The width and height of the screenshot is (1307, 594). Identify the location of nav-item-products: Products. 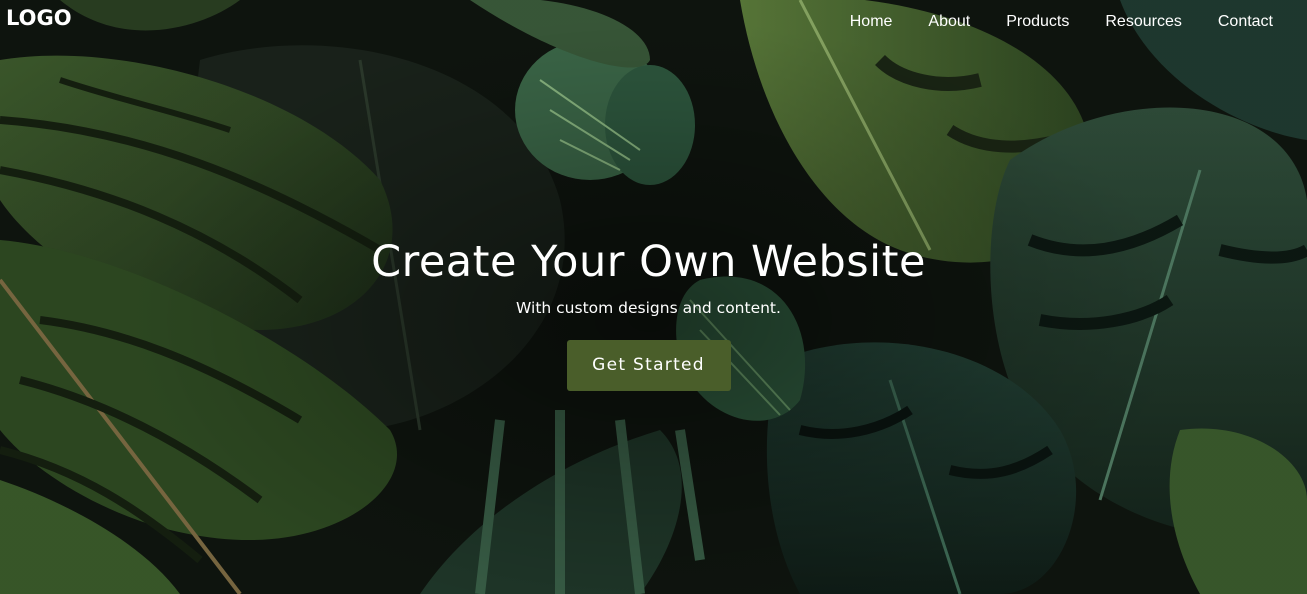
(1037, 22).